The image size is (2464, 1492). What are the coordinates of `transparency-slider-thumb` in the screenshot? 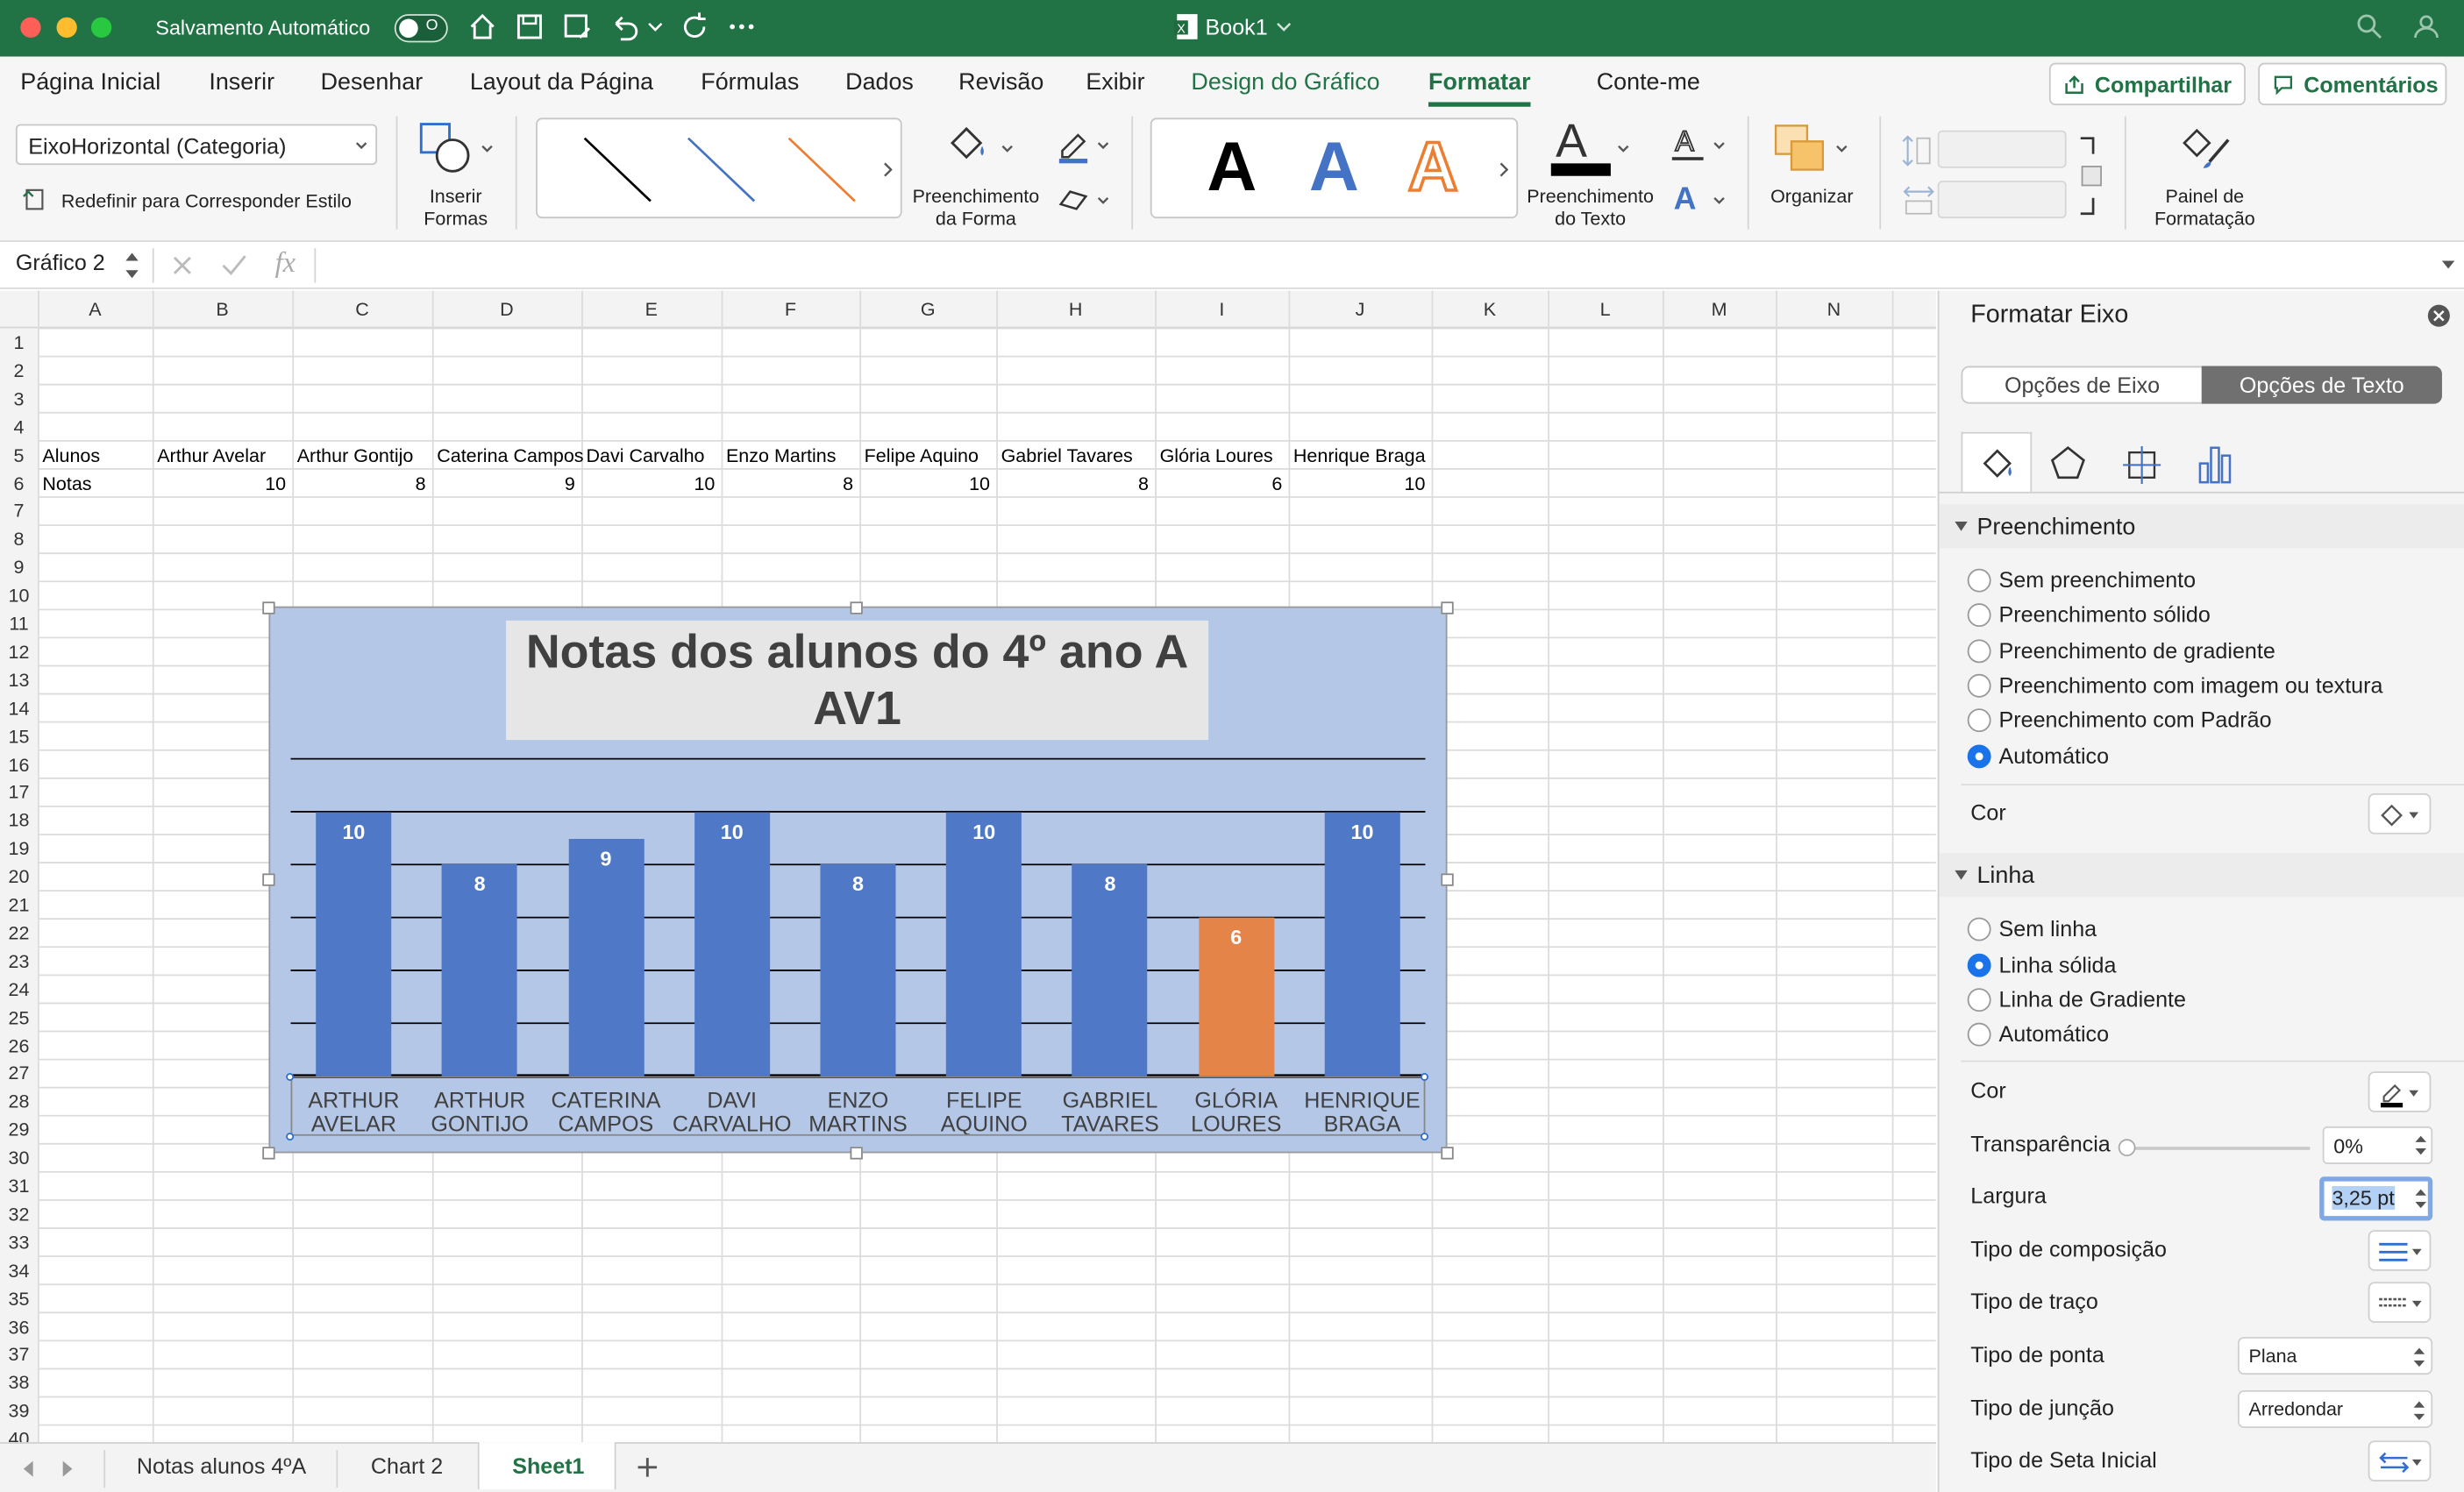 It's located at (2127, 1147).